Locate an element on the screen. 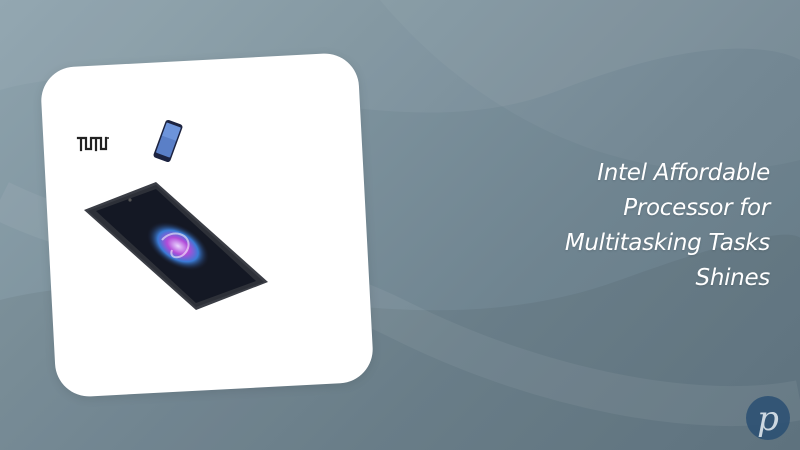 The image size is (800, 450). large-phone-image is located at coordinates (176, 246).